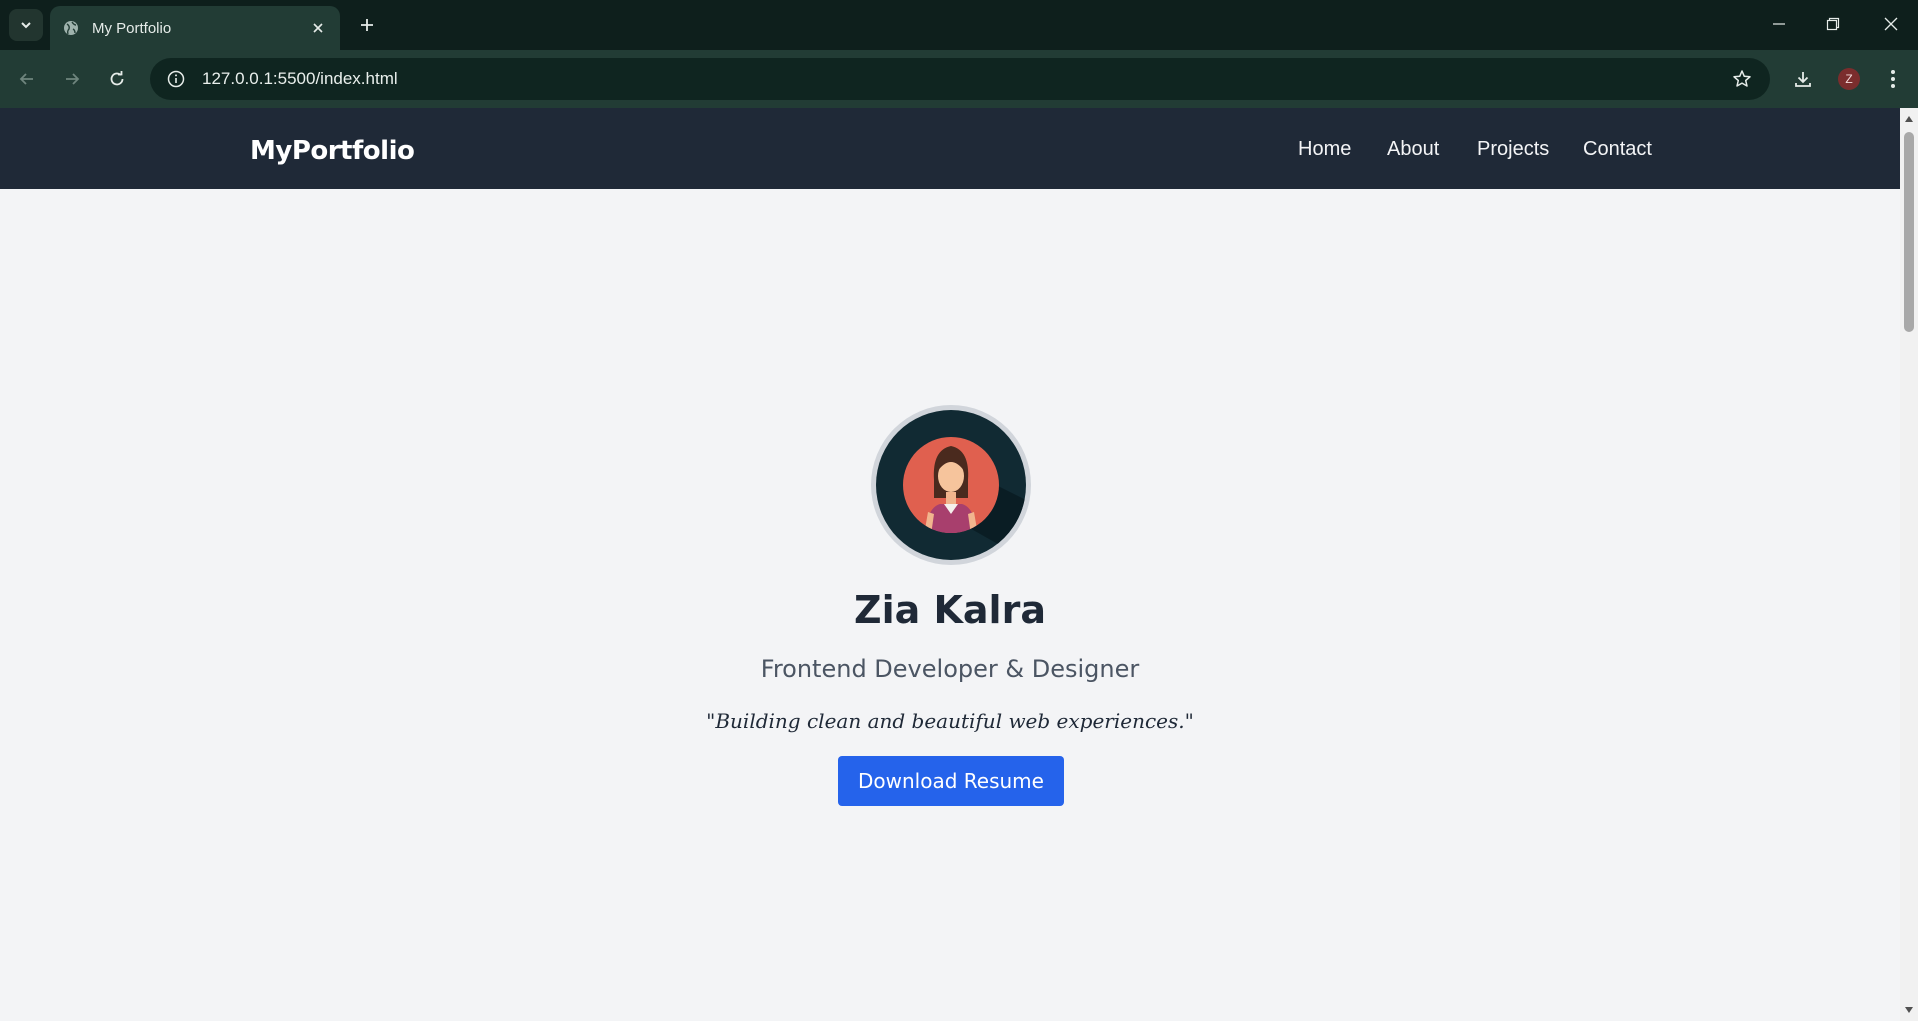 The width and height of the screenshot is (1918, 1021). Describe the element at coordinates (300, 79) in the screenshot. I see `url-text: 127.0.0.1:5500/index.html` at that location.